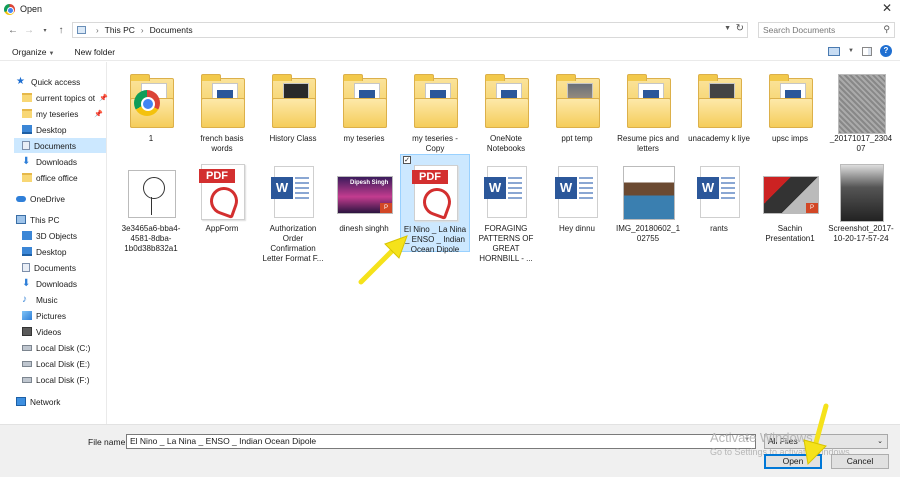 This screenshot has width=900, height=477. Describe the element at coordinates (867, 51) in the screenshot. I see `preview-pane-icon` at that location.